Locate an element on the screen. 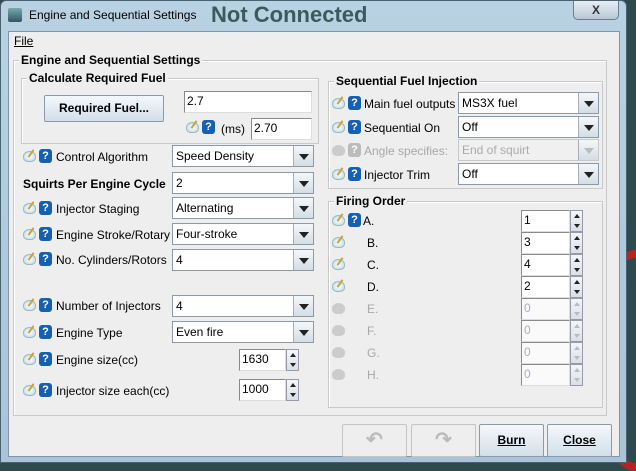 The image size is (636, 471). injector-trim-value: Off is located at coordinates (470, 174).